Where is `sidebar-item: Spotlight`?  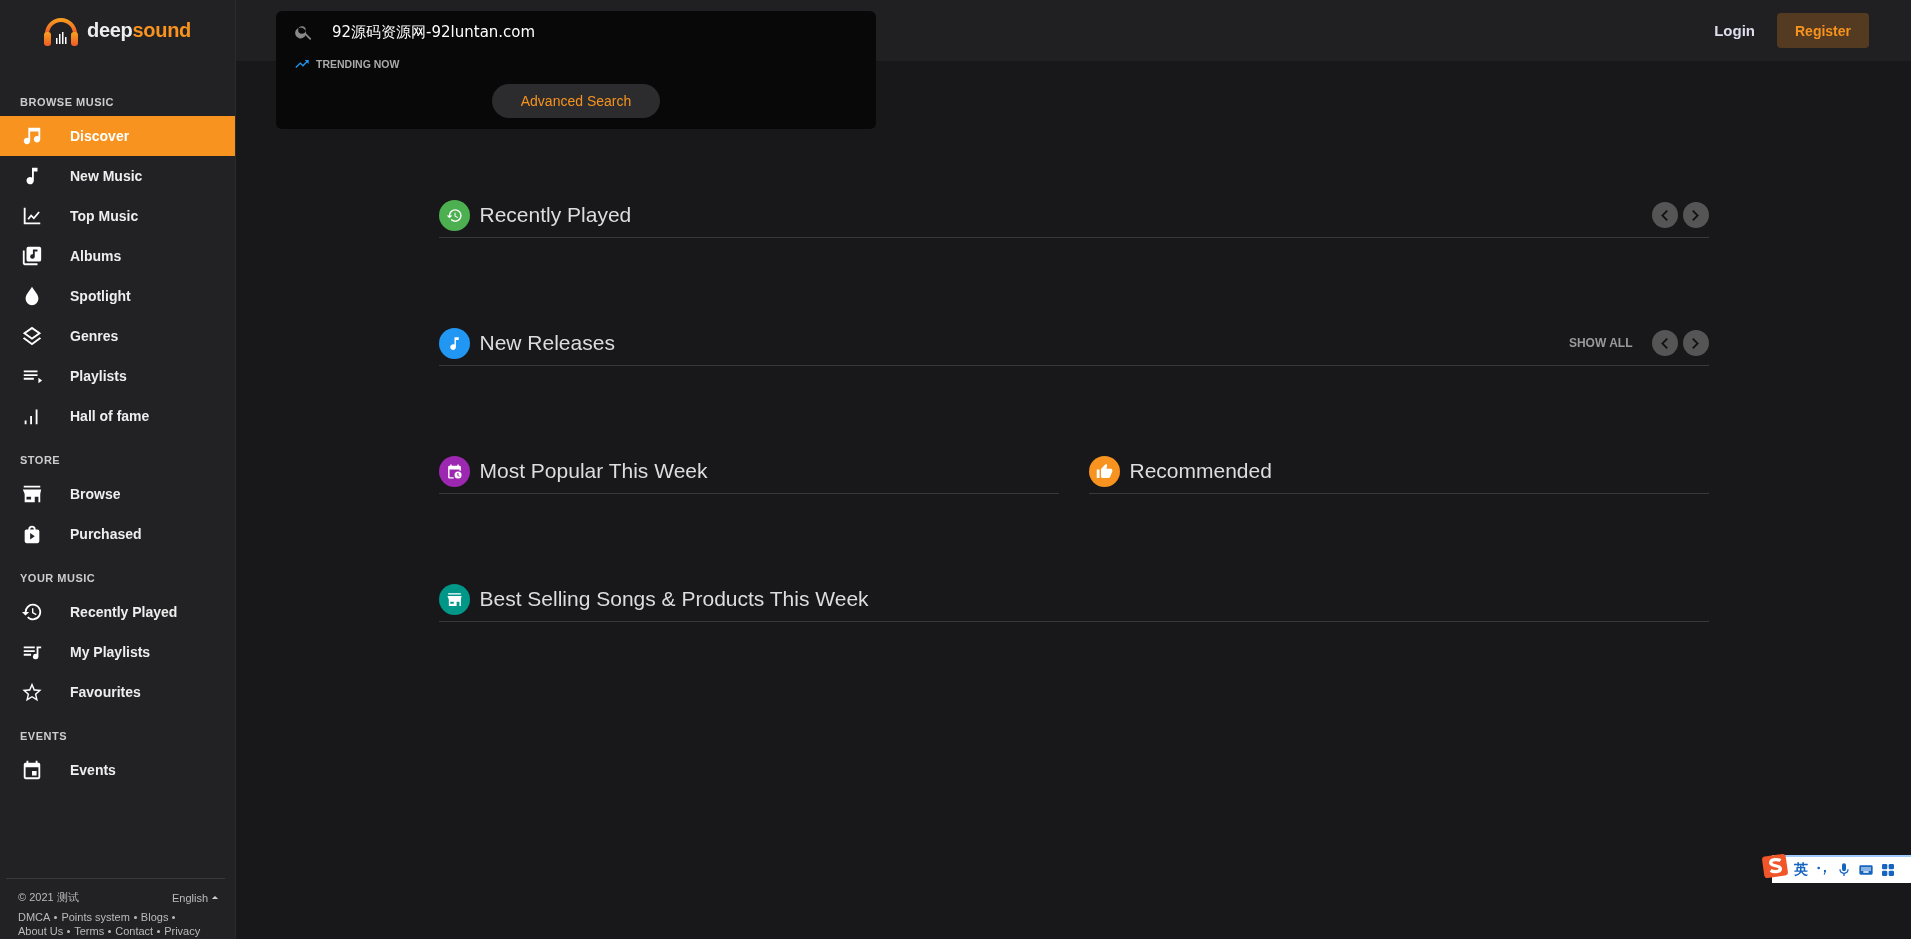
sidebar-item: Spotlight is located at coordinates (117, 296).